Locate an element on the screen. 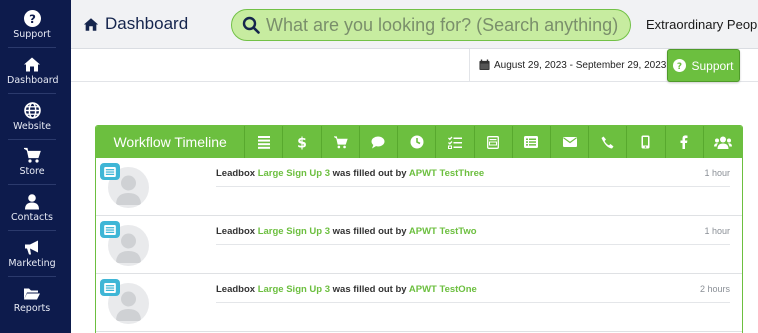 The height and width of the screenshot is (333, 758). facebook-icon is located at coordinates (684, 142).